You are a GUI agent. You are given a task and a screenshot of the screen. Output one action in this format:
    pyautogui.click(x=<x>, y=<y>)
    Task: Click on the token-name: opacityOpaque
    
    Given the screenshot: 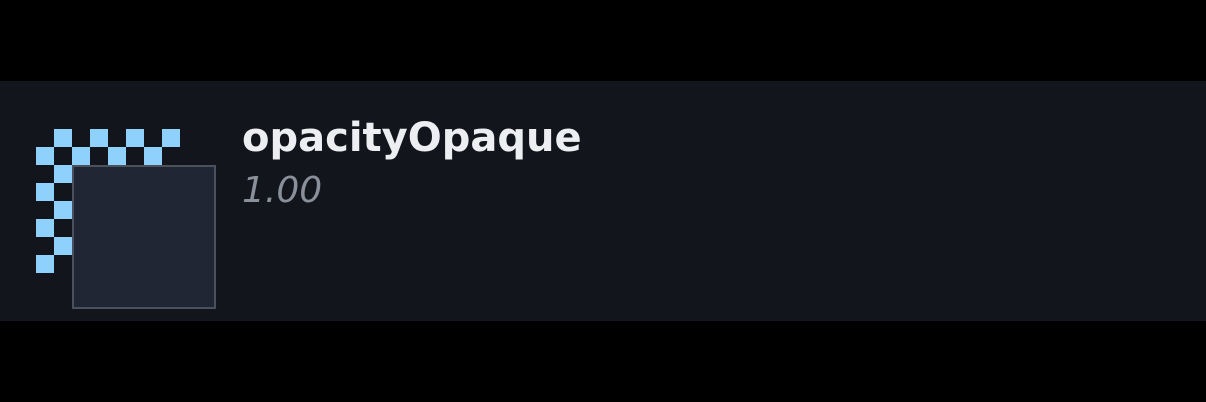 What is the action you would take?
    pyautogui.click(x=412, y=138)
    